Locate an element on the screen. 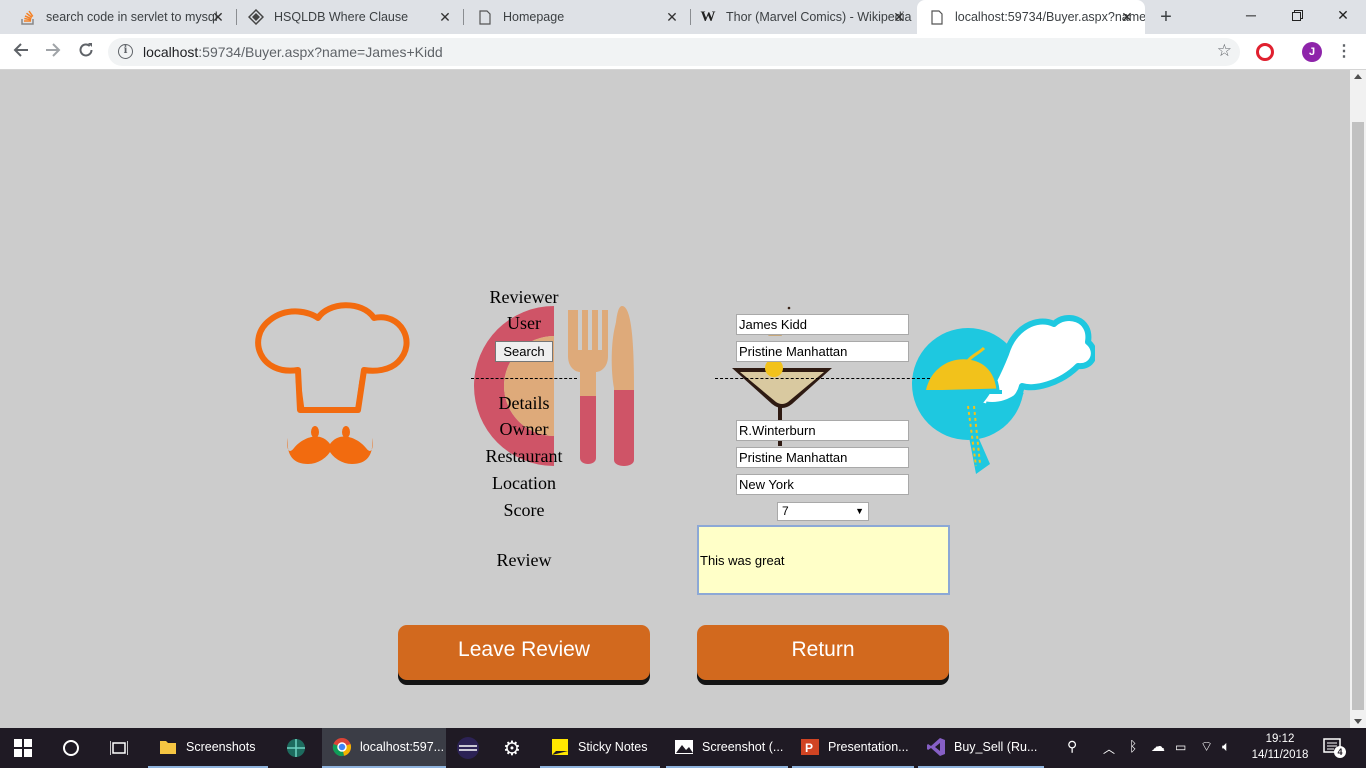  review-label: Review is located at coordinates (524, 560).